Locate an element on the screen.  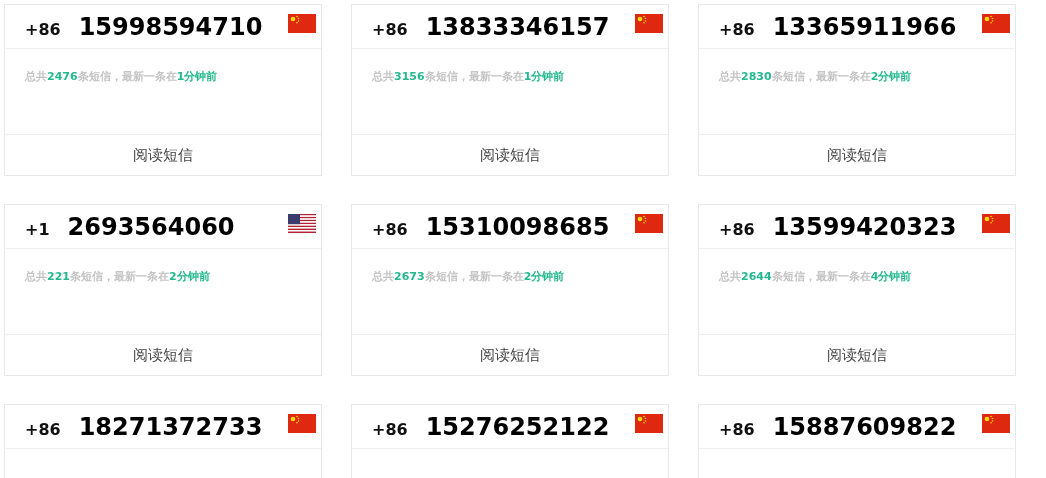
phone-number: 15310098685 is located at coordinates (517, 226).